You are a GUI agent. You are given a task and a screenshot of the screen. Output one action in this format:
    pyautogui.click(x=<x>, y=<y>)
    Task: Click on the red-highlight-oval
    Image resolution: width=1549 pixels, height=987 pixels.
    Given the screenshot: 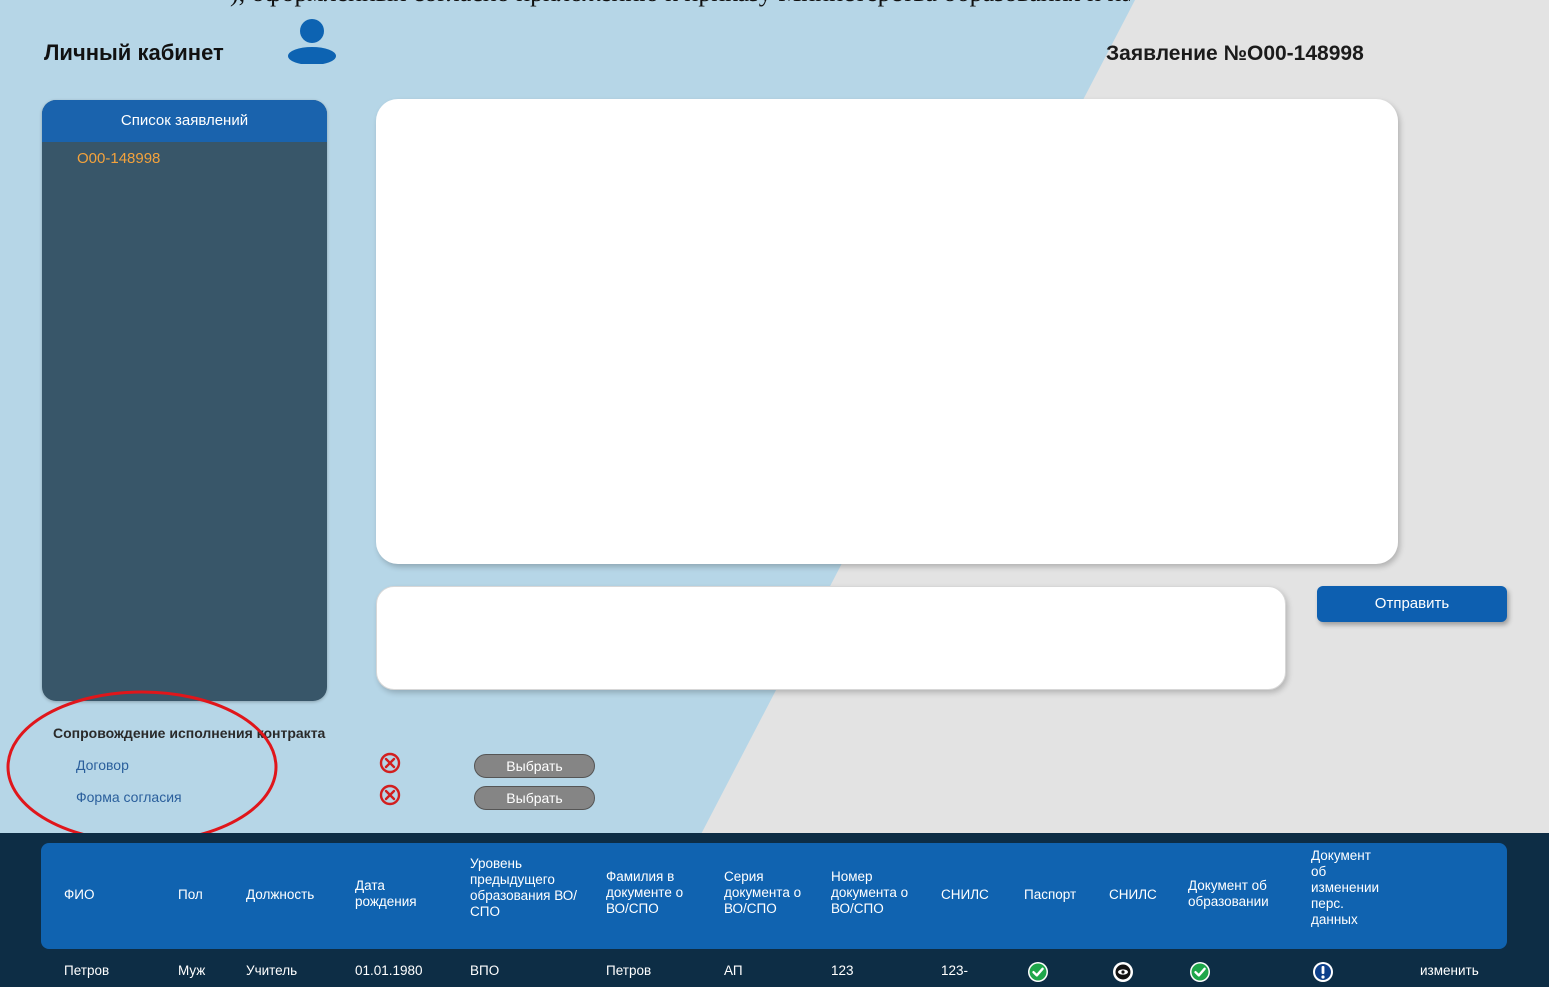 What is the action you would take?
    pyautogui.click(x=142, y=767)
    